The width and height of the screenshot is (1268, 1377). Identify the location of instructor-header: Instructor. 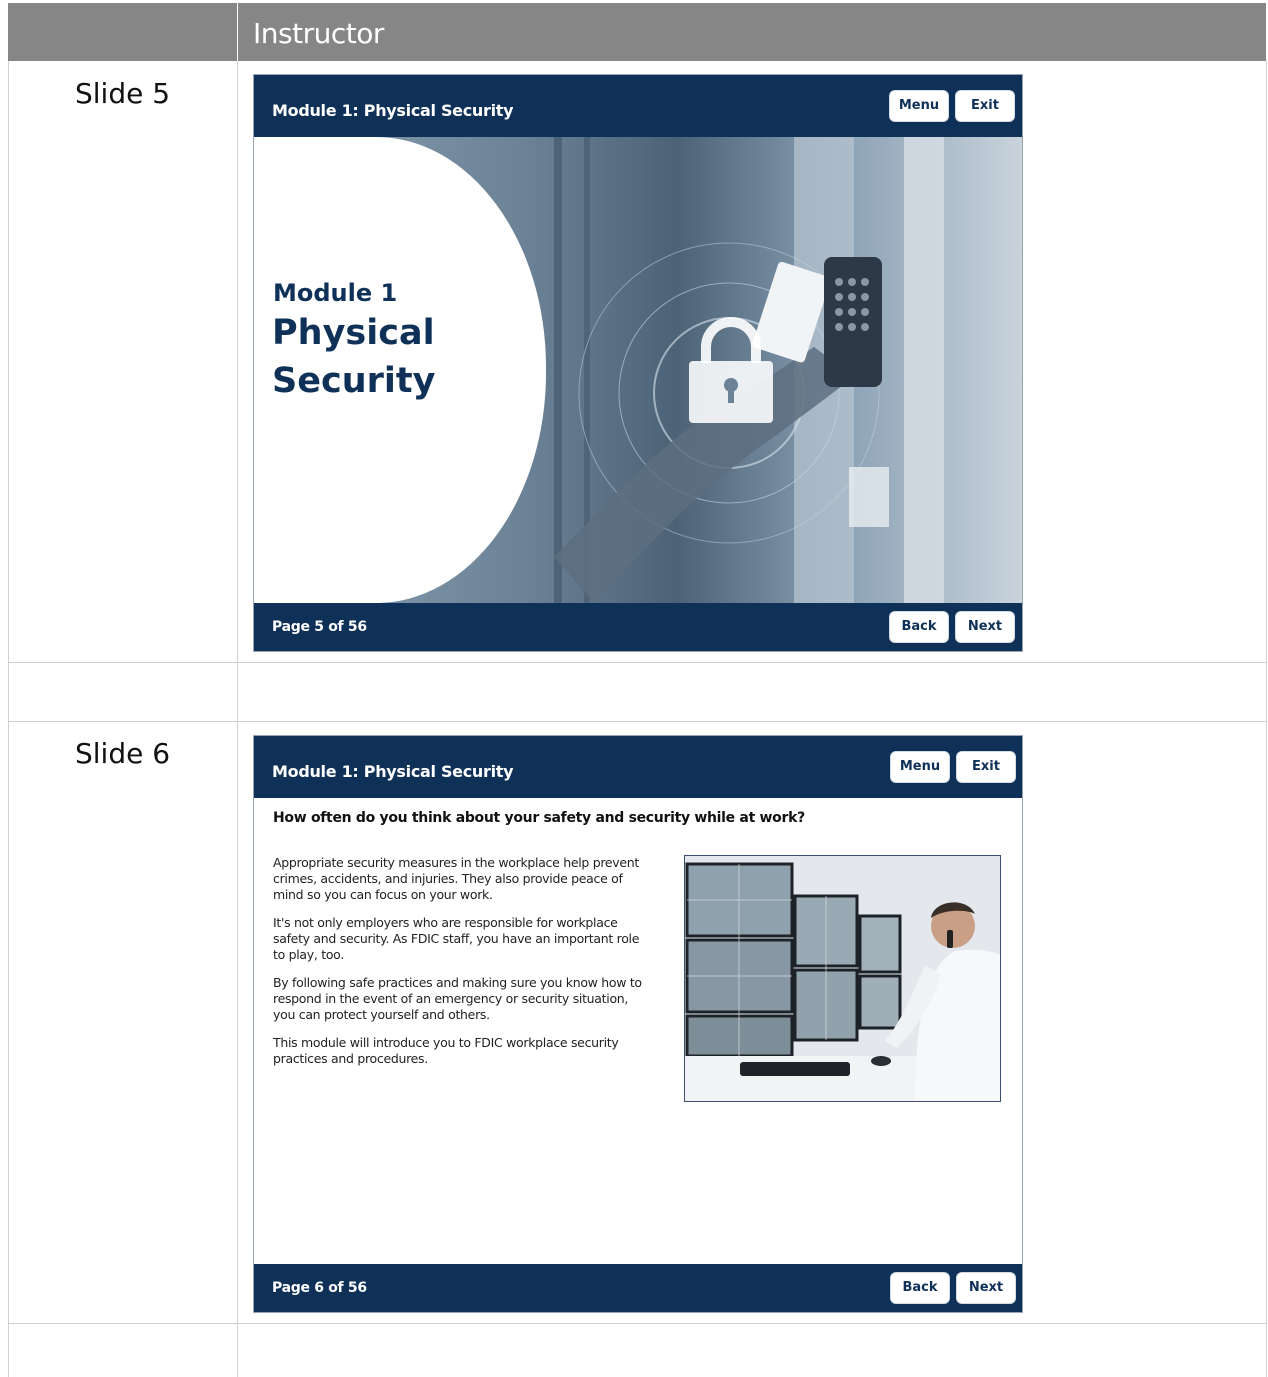
(318, 33).